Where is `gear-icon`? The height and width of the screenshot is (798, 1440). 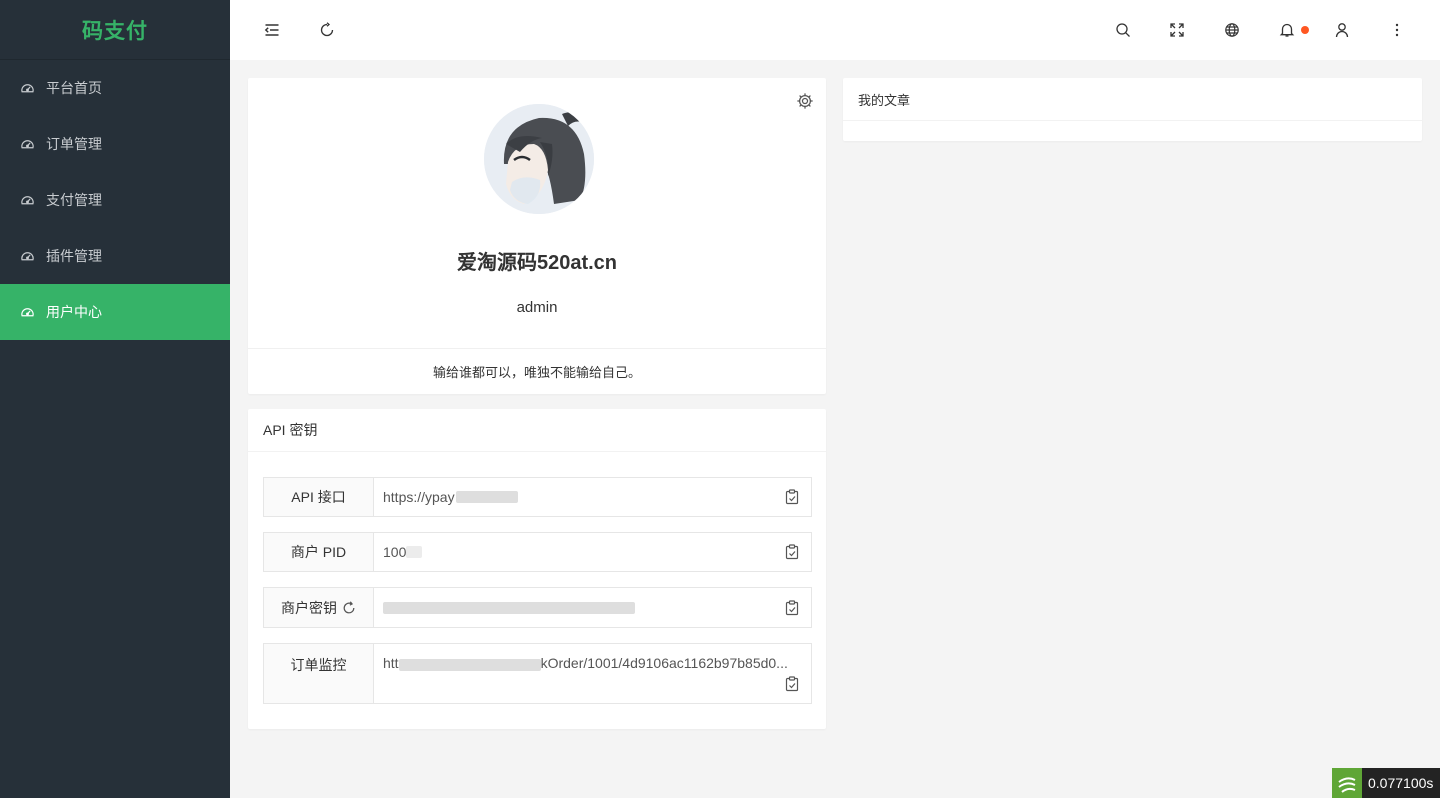
gear-icon is located at coordinates (805, 101).